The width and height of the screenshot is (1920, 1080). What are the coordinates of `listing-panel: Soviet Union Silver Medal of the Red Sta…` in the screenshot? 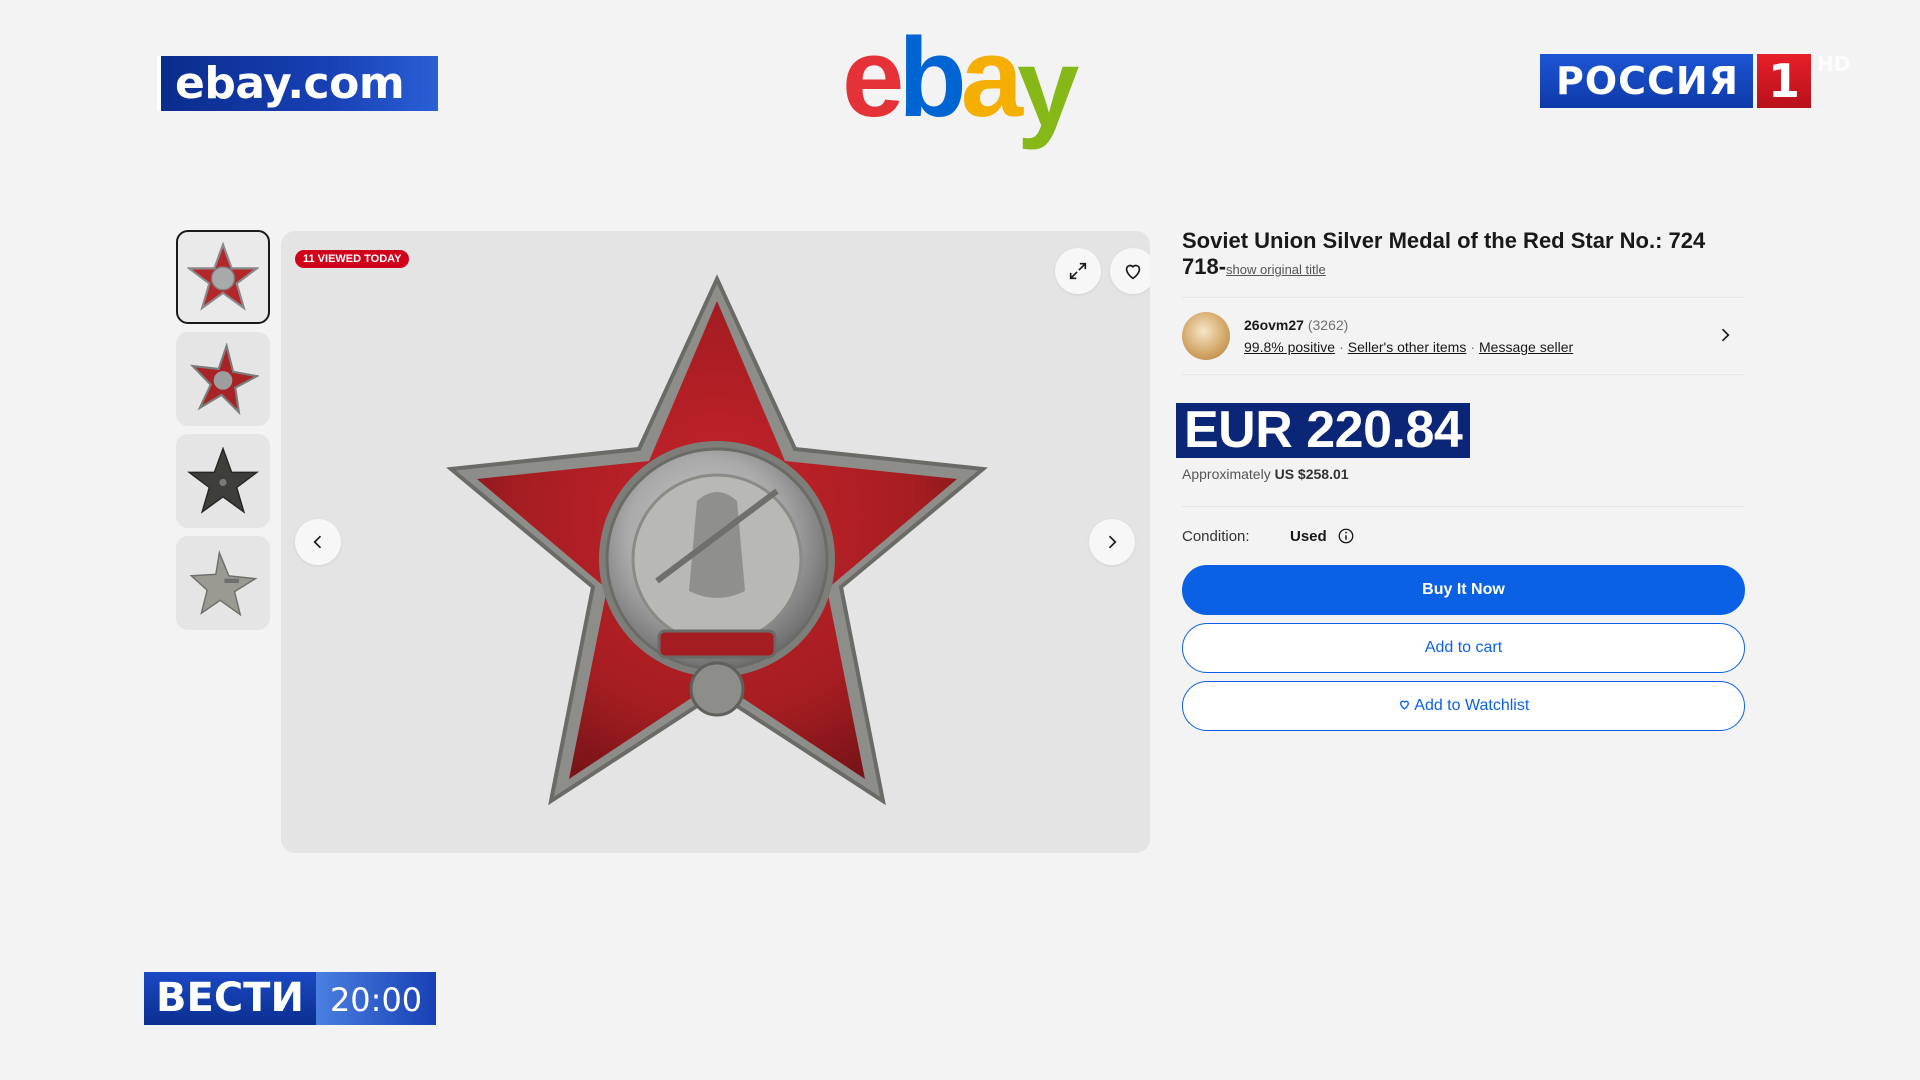 It's located at (1460, 479).